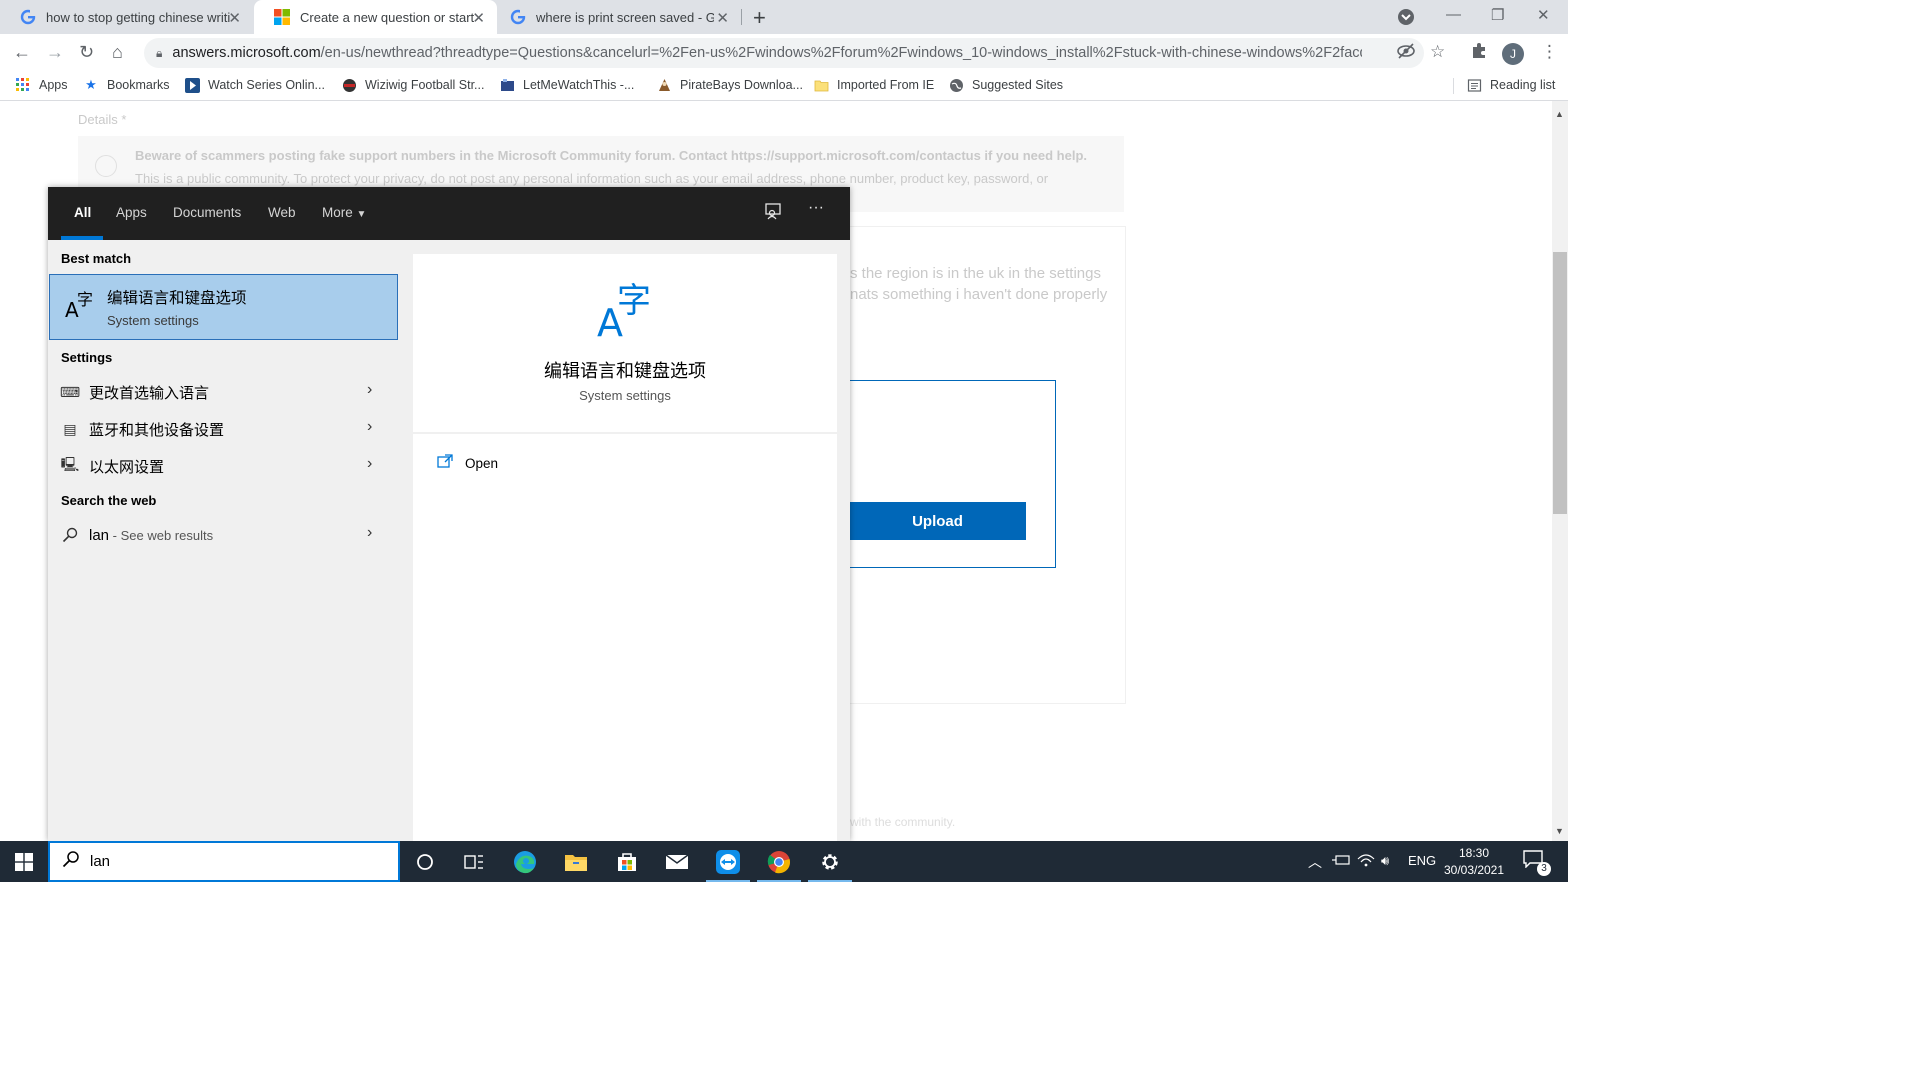 The image size is (1920, 1080). What do you see at coordinates (1559, 831) in the screenshot?
I see `scroll-down-arrow: ▼` at bounding box center [1559, 831].